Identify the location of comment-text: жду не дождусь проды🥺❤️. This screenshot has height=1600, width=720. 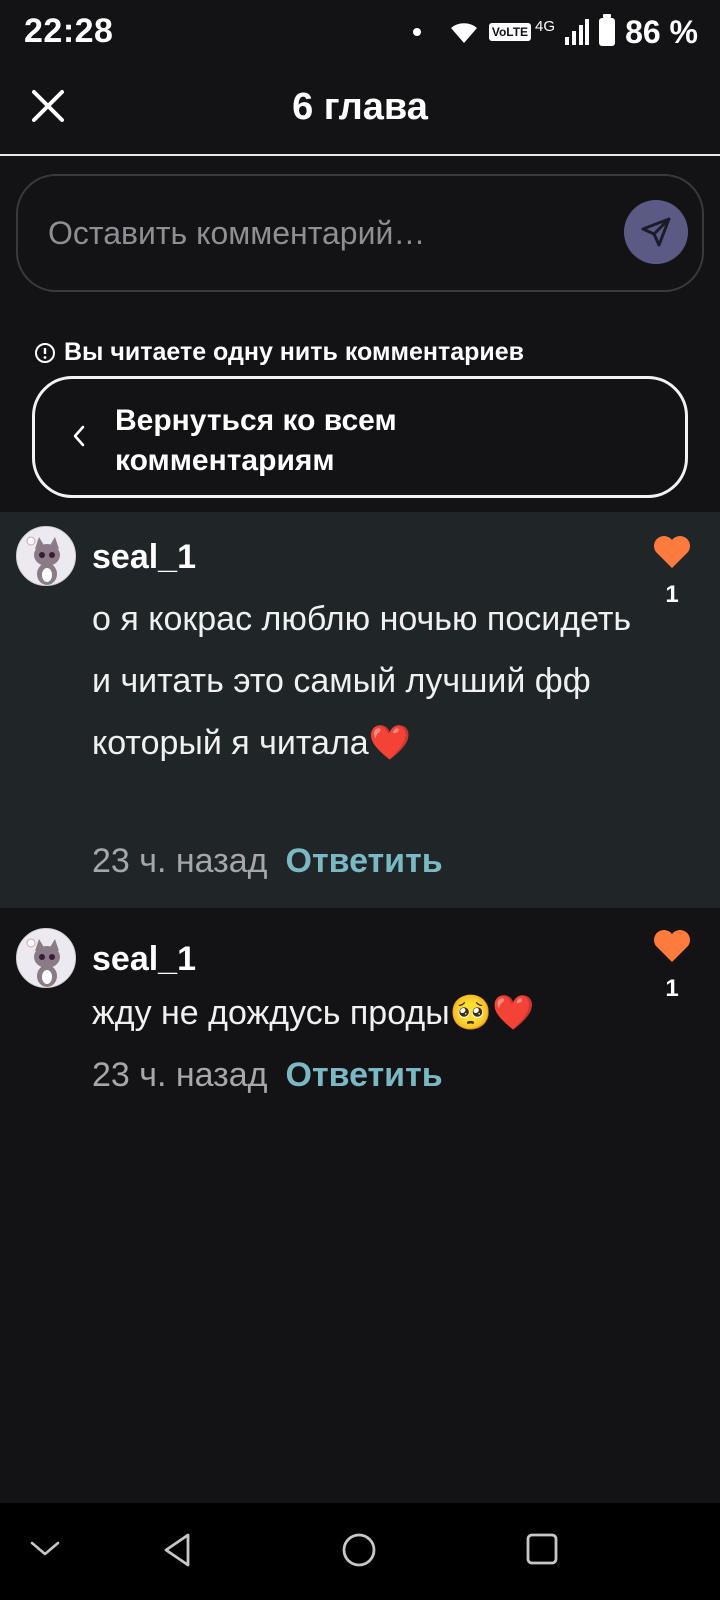
(362, 1013).